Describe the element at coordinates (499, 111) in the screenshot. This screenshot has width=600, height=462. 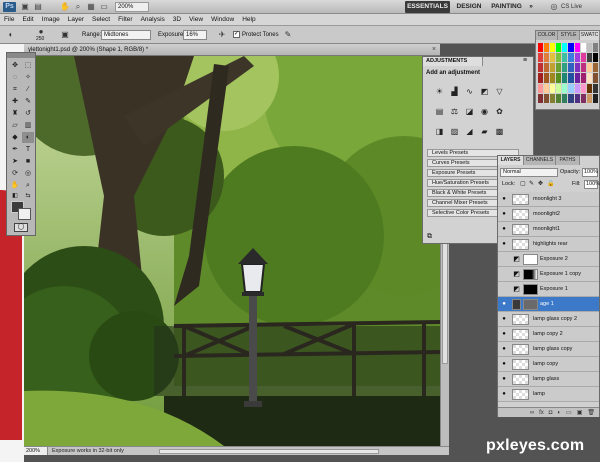
I see `channel-mixer-icon: ✿` at that location.